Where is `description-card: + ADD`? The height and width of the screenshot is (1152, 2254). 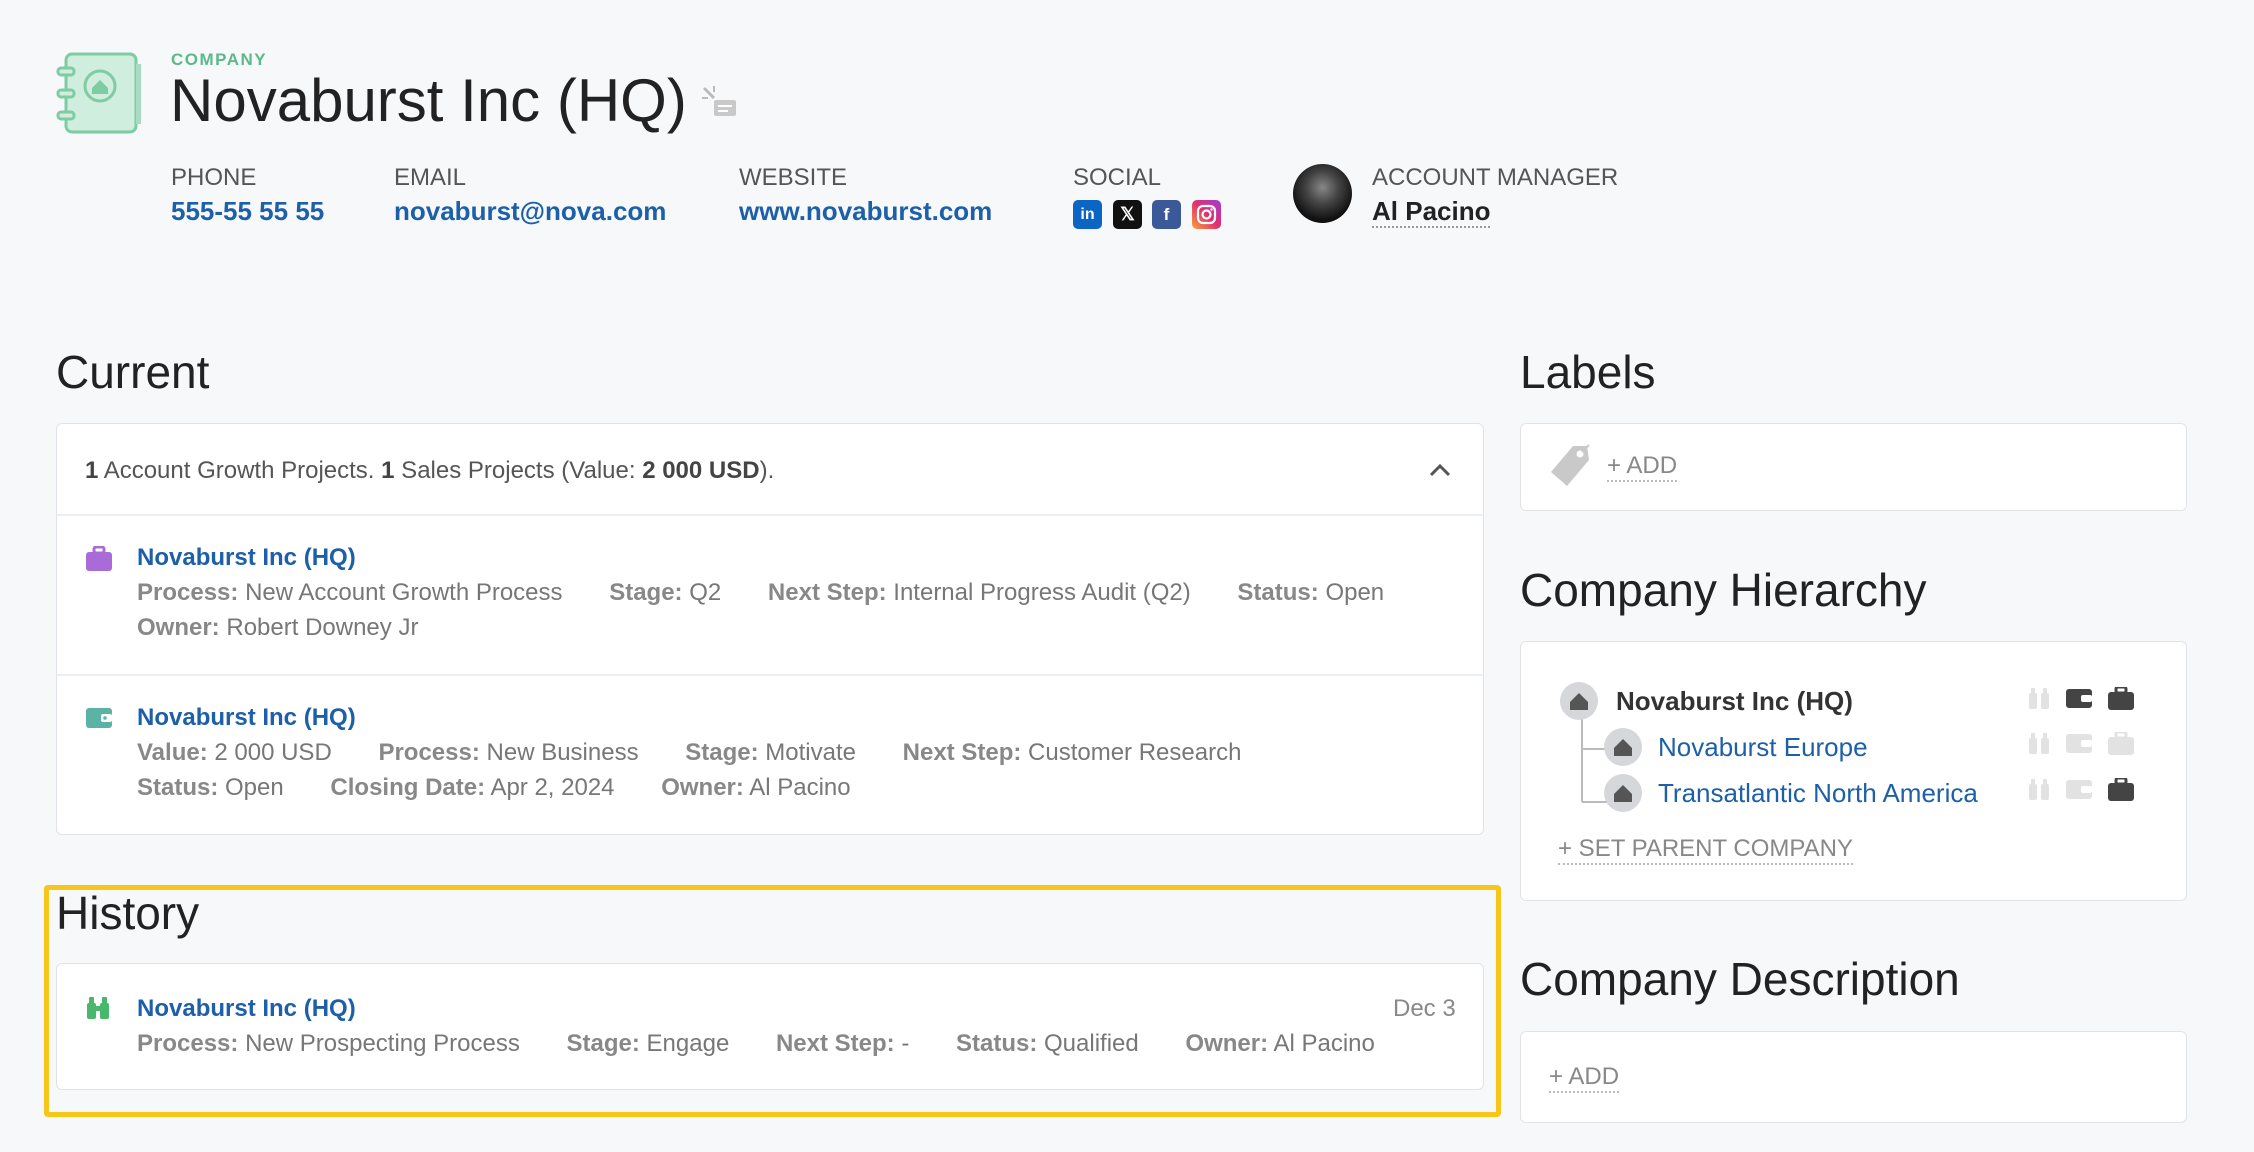
description-card: + ADD is located at coordinates (1853, 1077).